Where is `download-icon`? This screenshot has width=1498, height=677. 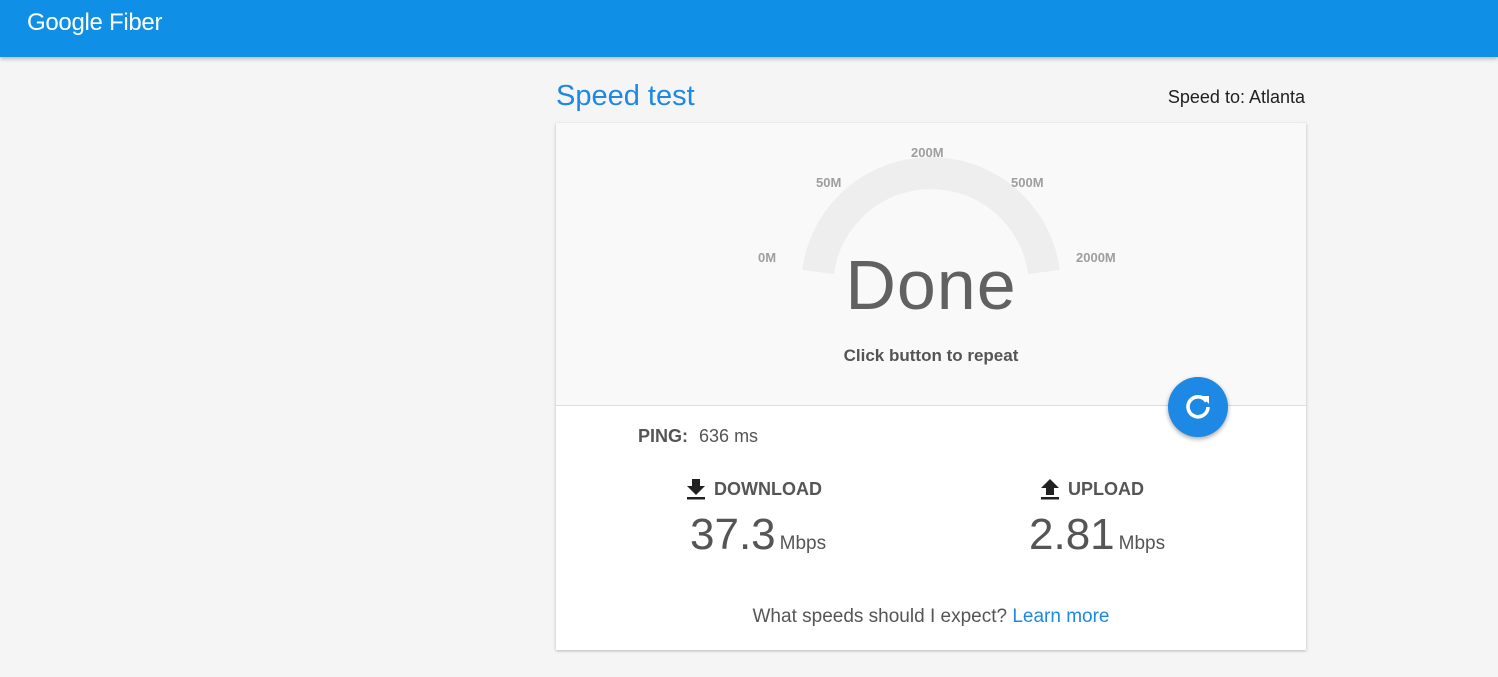 download-icon is located at coordinates (696, 489).